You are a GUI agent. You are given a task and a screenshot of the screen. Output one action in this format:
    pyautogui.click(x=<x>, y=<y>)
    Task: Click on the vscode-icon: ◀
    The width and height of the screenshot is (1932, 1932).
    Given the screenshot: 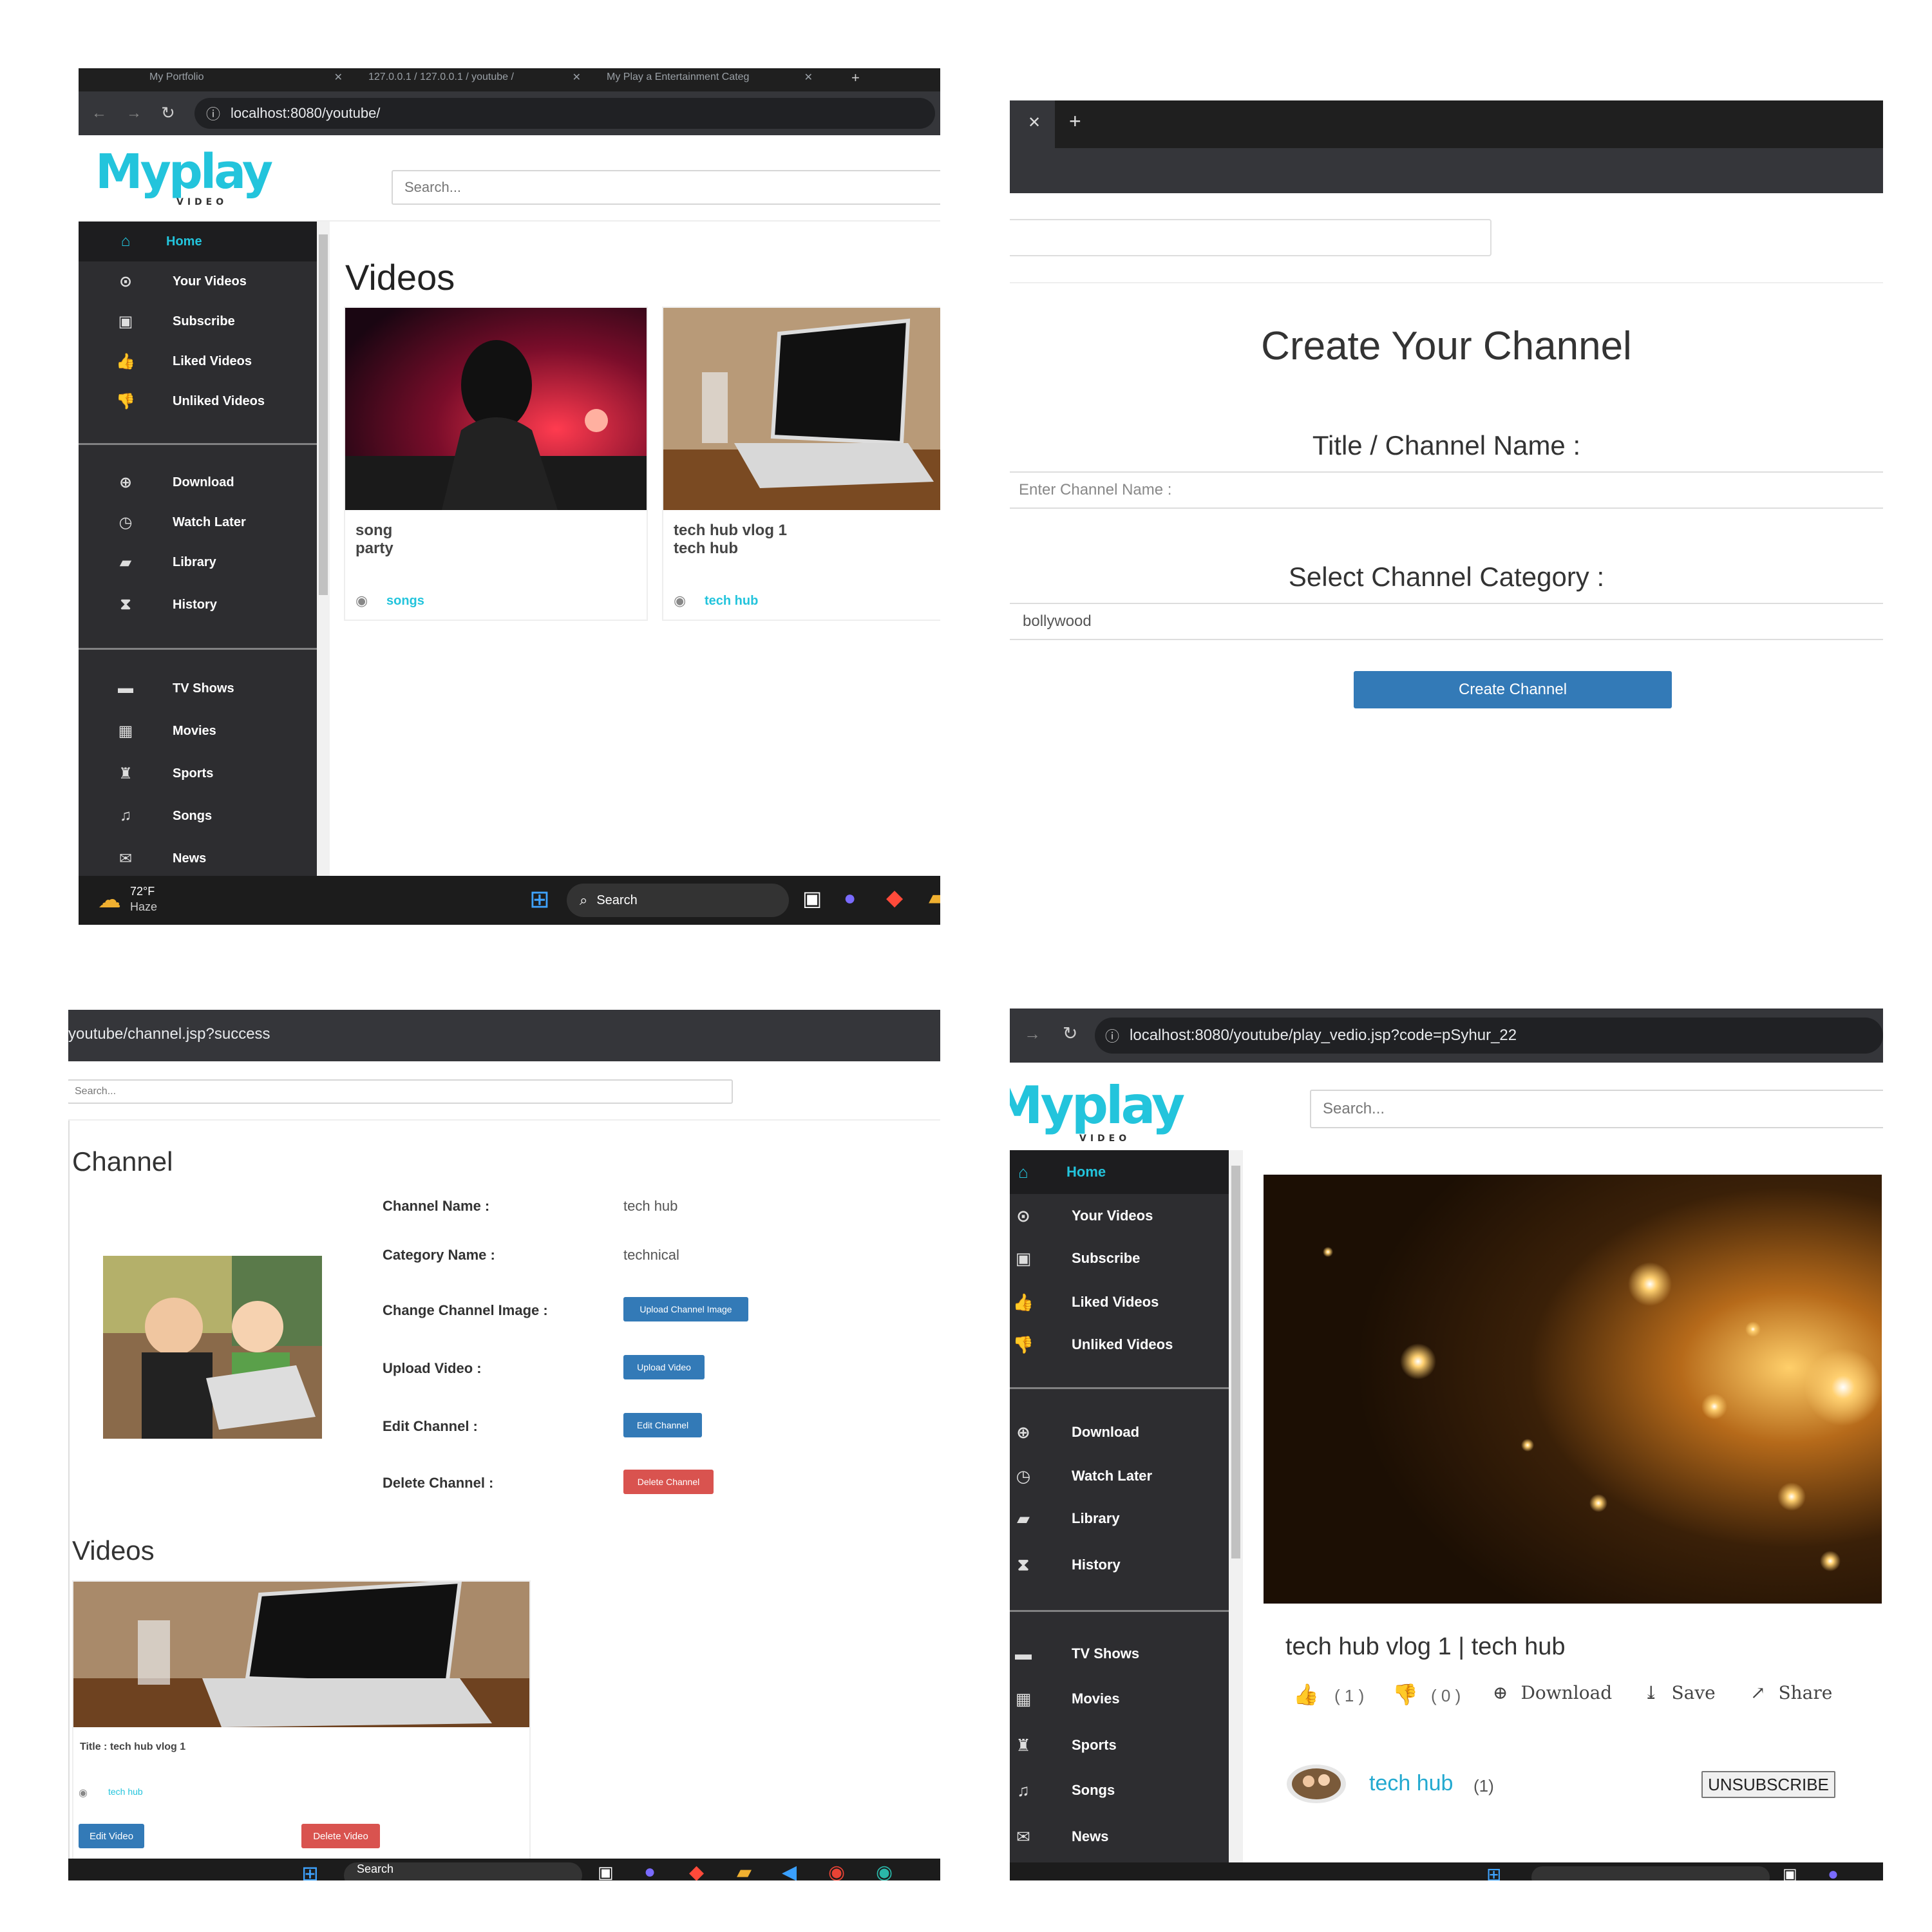 What is the action you would take?
    pyautogui.click(x=789, y=1870)
    